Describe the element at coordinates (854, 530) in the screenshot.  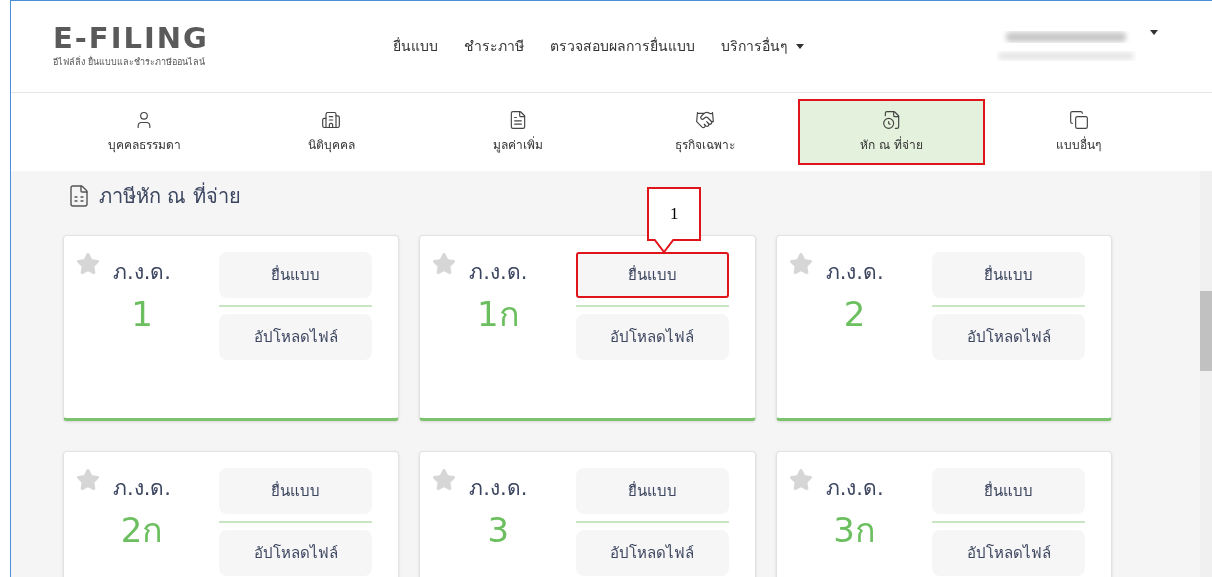
I see `form-number: 3ก` at that location.